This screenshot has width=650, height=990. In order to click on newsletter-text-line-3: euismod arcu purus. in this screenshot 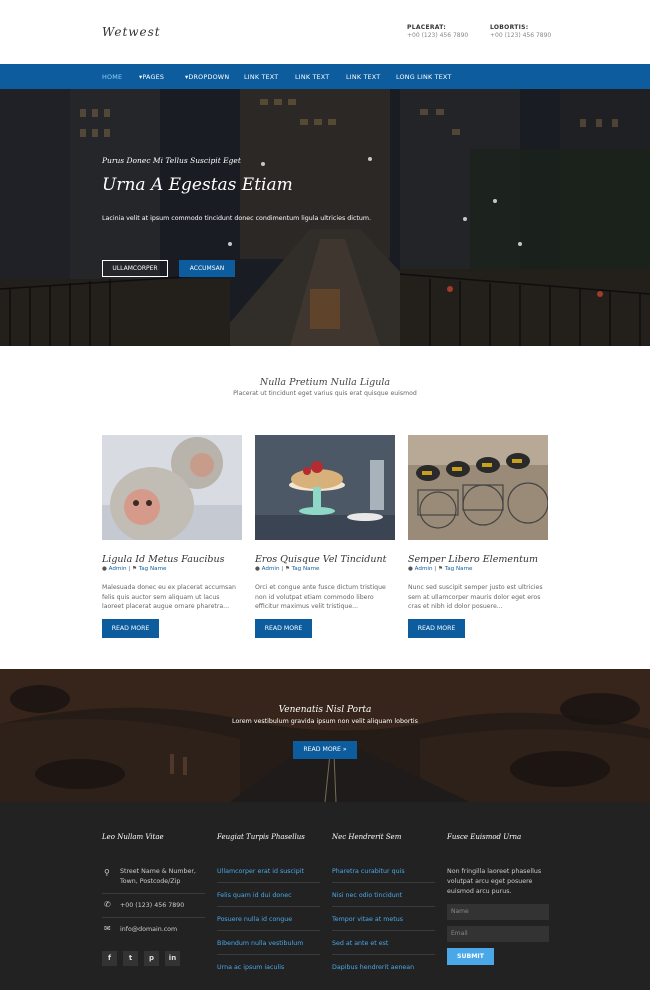, I will do `click(479, 891)`.